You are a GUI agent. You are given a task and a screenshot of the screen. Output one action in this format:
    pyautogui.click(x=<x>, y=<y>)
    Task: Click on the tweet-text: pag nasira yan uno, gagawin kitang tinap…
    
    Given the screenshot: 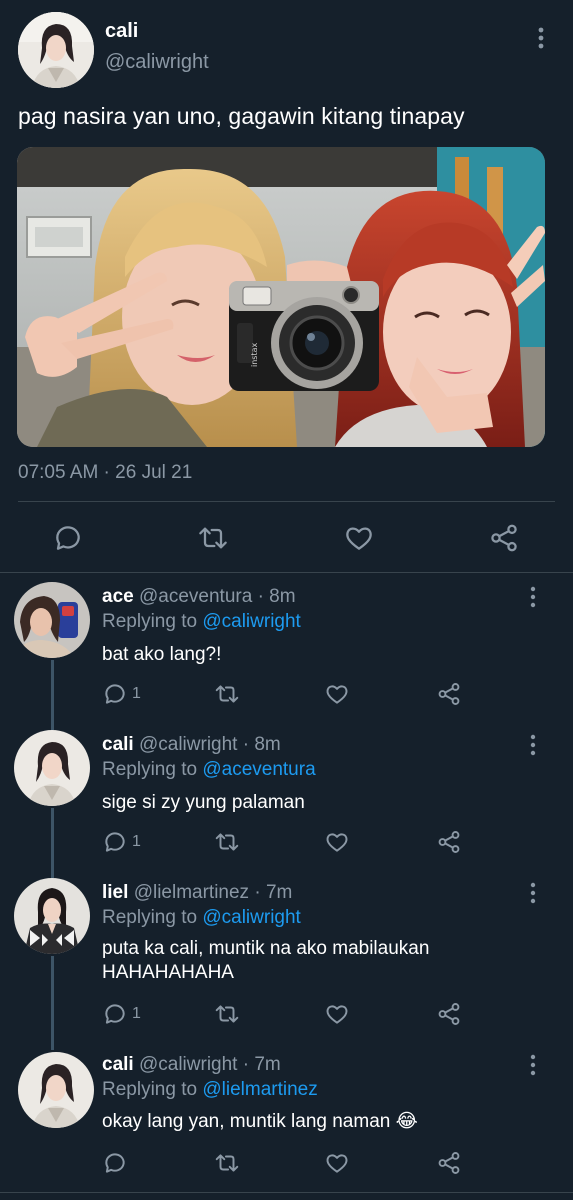 What is the action you would take?
    pyautogui.click(x=241, y=116)
    